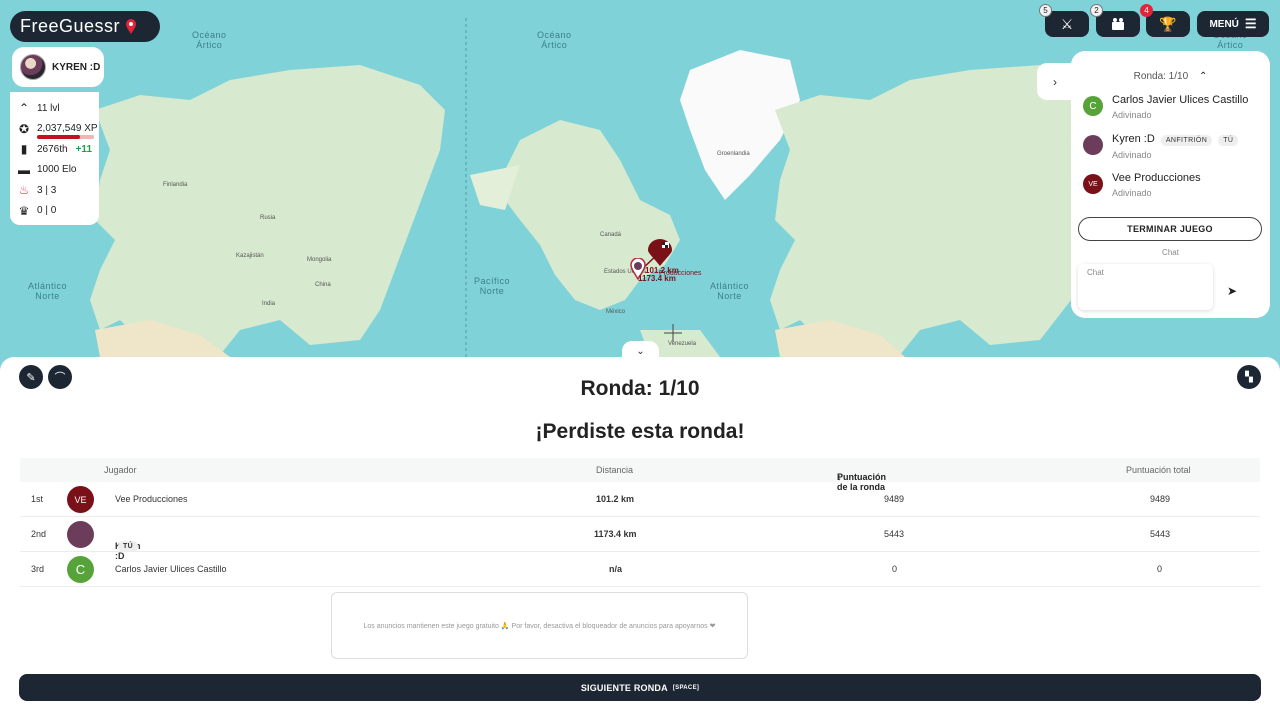 This screenshot has width=1280, height=720. I want to click on map-label-pacific: Pacífico Norte, so click(492, 286).